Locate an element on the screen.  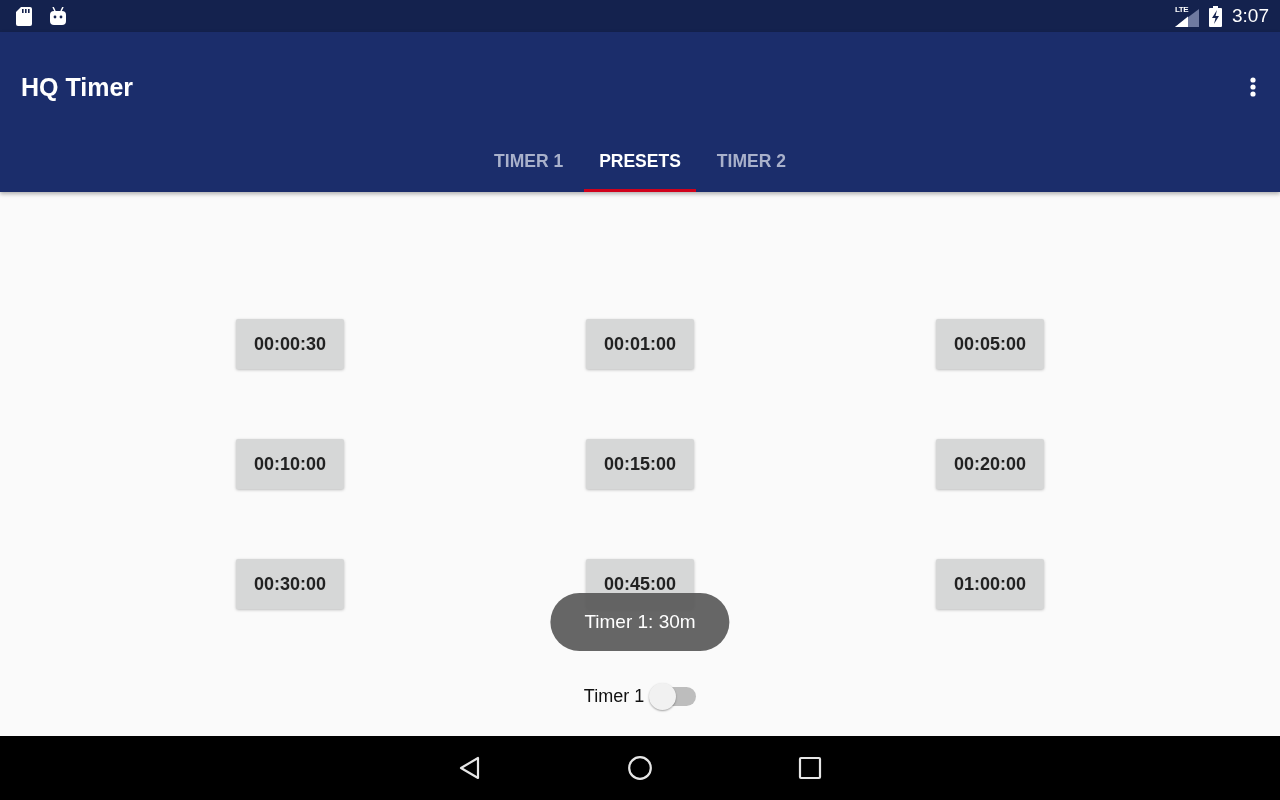
preset-button: 00:00:30 is located at coordinates (290, 344).